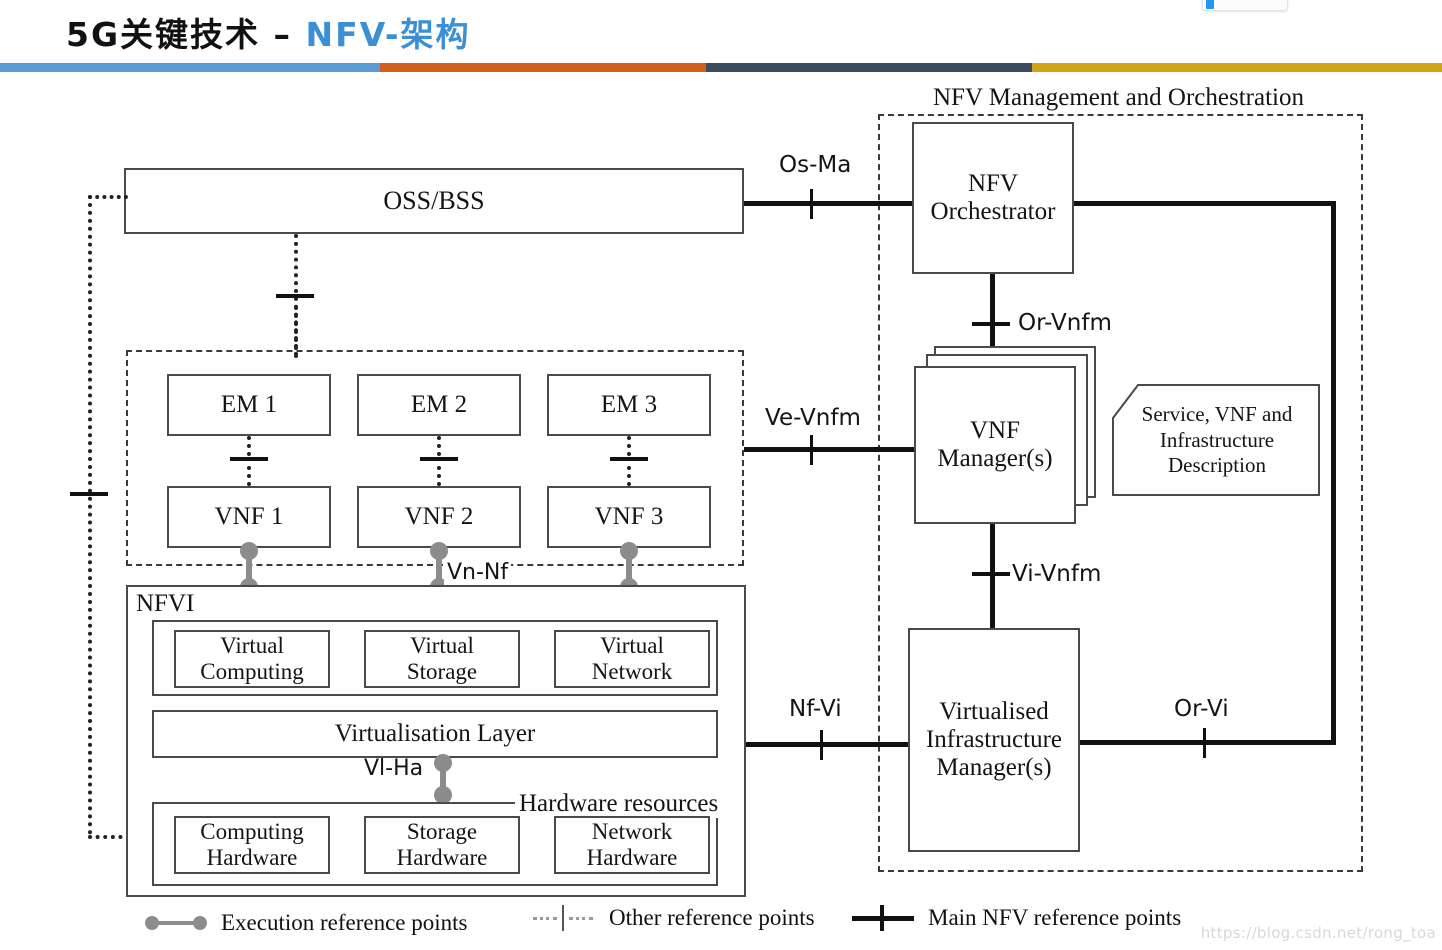  What do you see at coordinates (994, 767) in the screenshot?
I see `vim-line-3: Manager(s)` at bounding box center [994, 767].